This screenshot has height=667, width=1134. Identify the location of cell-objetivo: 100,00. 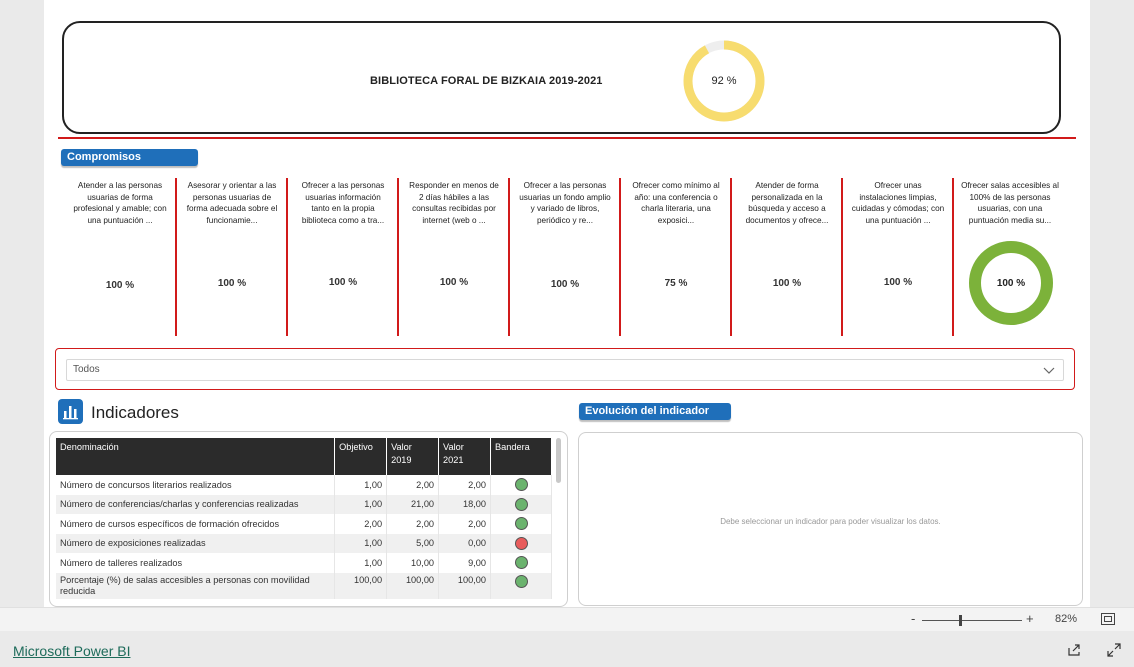
(361, 585).